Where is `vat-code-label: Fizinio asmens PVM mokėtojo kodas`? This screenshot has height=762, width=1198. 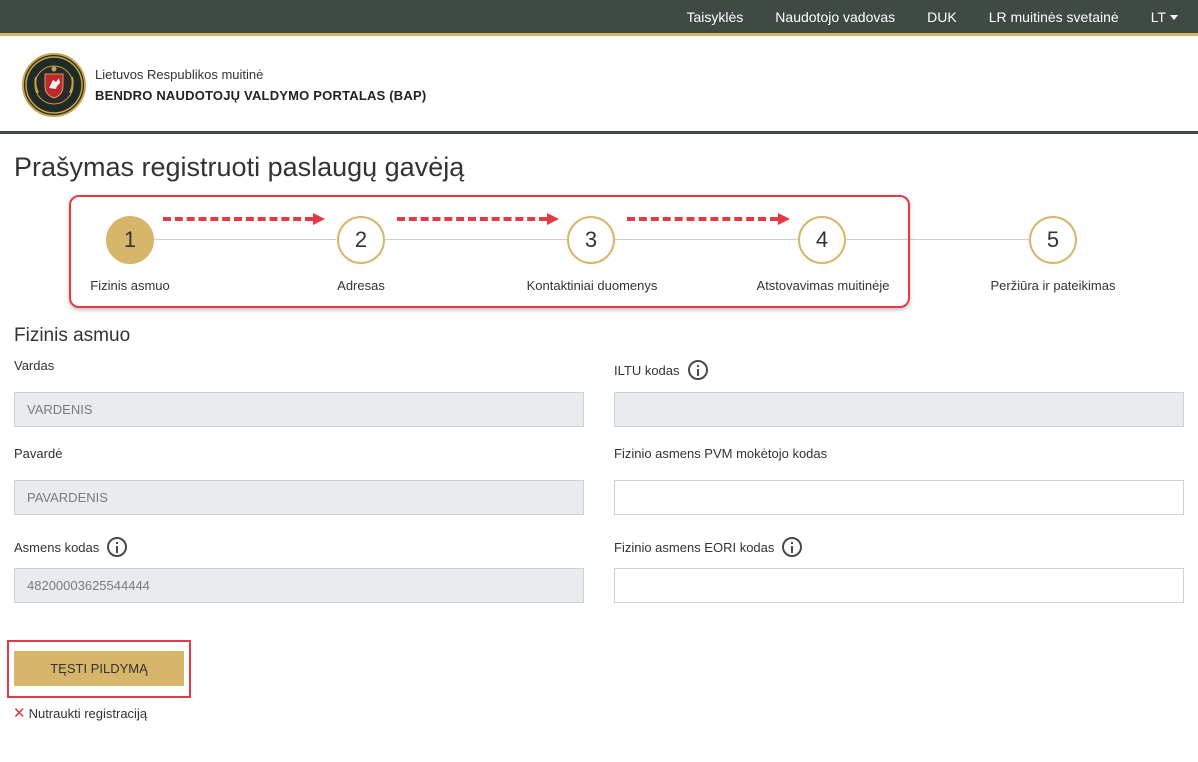
vat-code-label: Fizinio asmens PVM mokėtojo kodas is located at coordinates (720, 453).